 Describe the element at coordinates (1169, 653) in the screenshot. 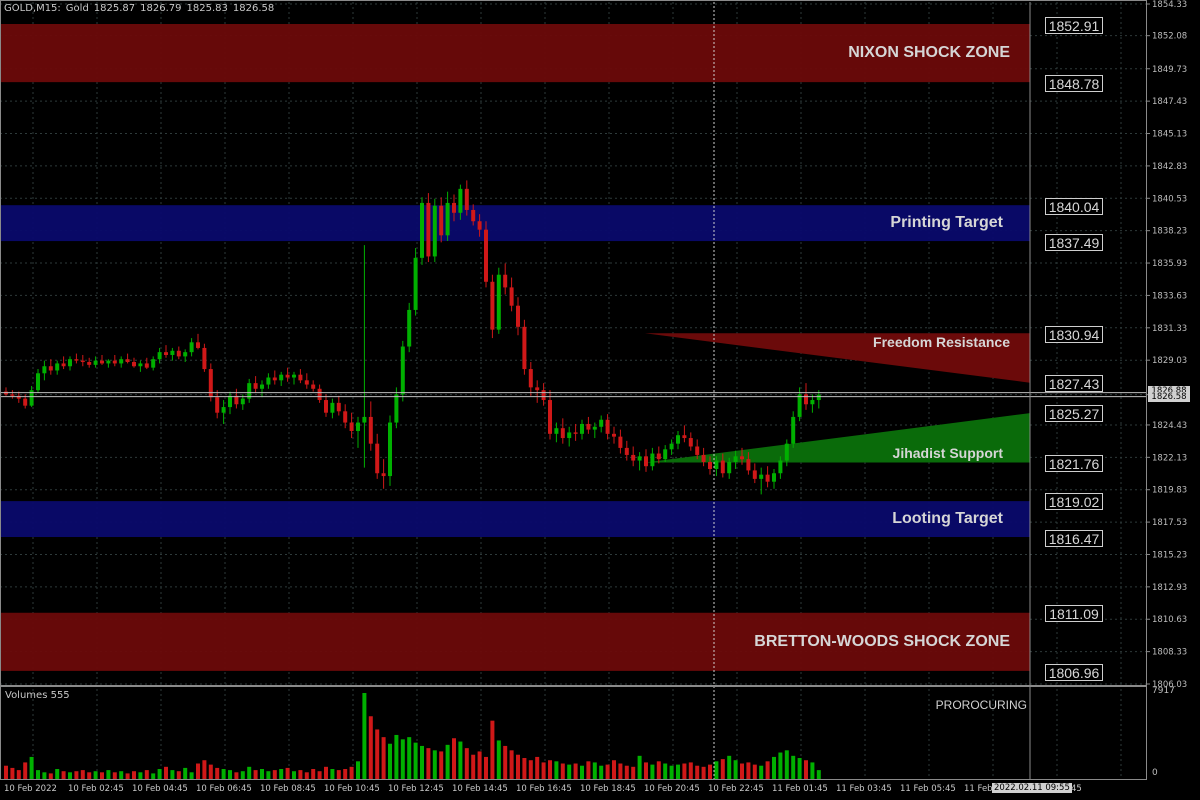

I see `price-tick-label: 1808.33` at that location.